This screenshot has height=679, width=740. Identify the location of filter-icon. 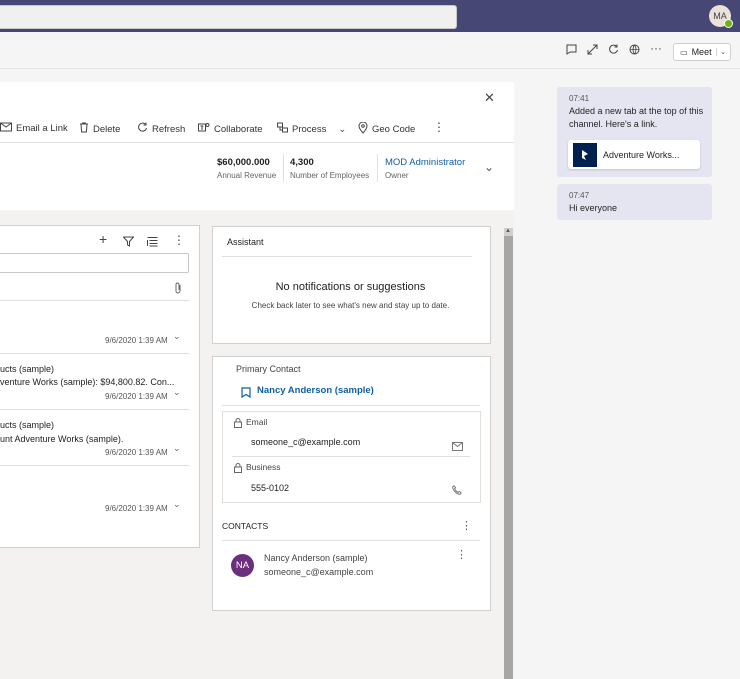
(128, 243).